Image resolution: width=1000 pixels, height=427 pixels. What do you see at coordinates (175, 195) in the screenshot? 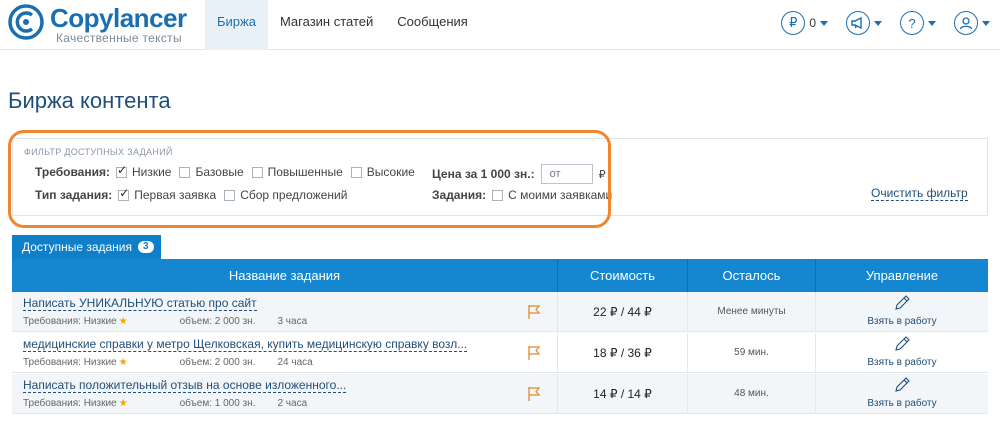
I see `checkbox-label: Первая заявка` at bounding box center [175, 195].